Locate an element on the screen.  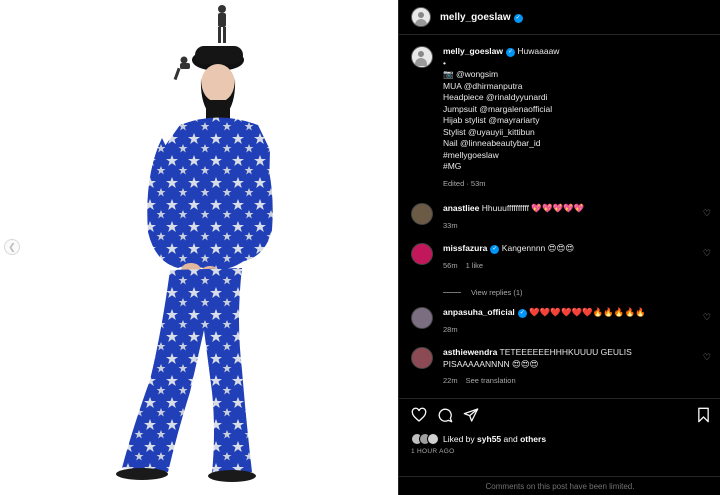
caption-line: Huwaaaaw is located at coordinates (538, 51).